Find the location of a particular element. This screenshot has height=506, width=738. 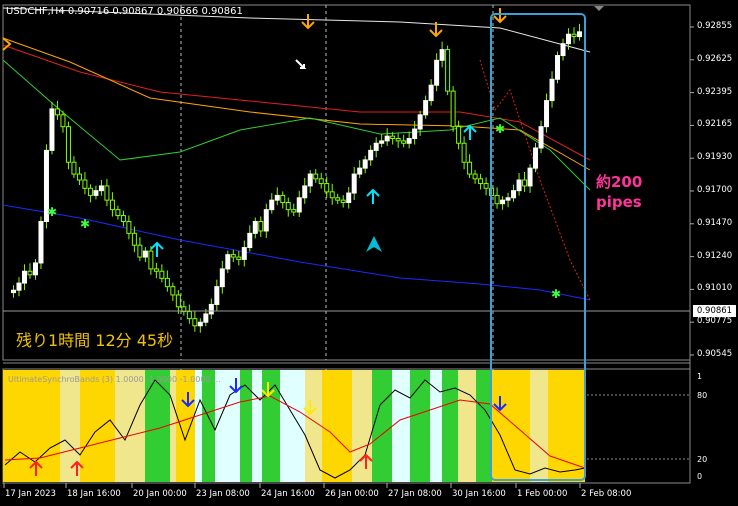

price-axis-label: 0.92625 is located at coordinates (715, 58).